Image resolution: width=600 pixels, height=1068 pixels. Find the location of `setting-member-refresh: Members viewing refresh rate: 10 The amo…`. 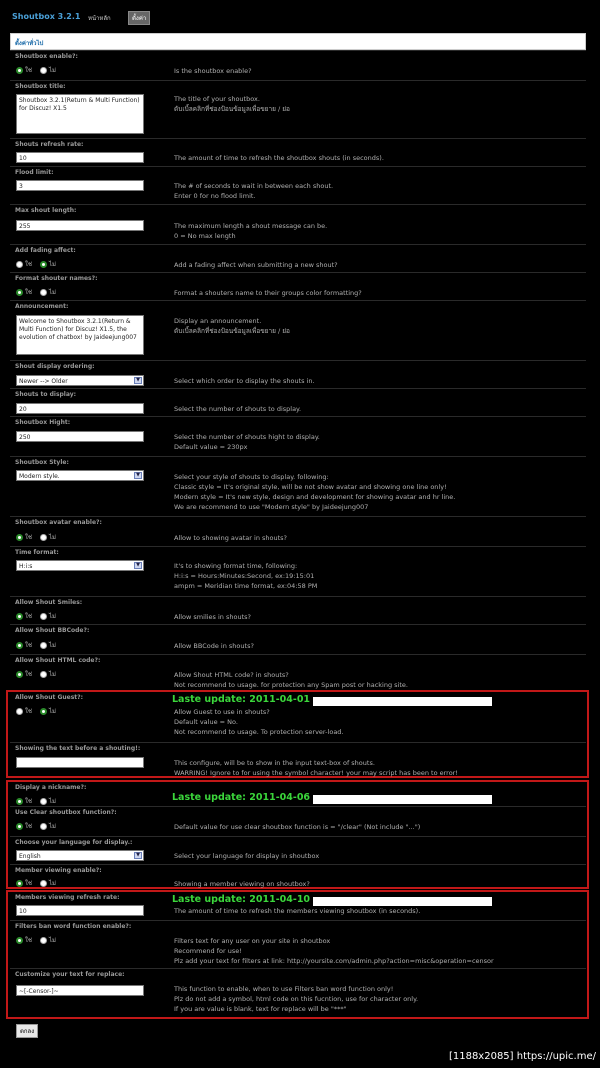

setting-member-refresh: Members viewing refresh rate: 10 The amo… is located at coordinates (298, 906).